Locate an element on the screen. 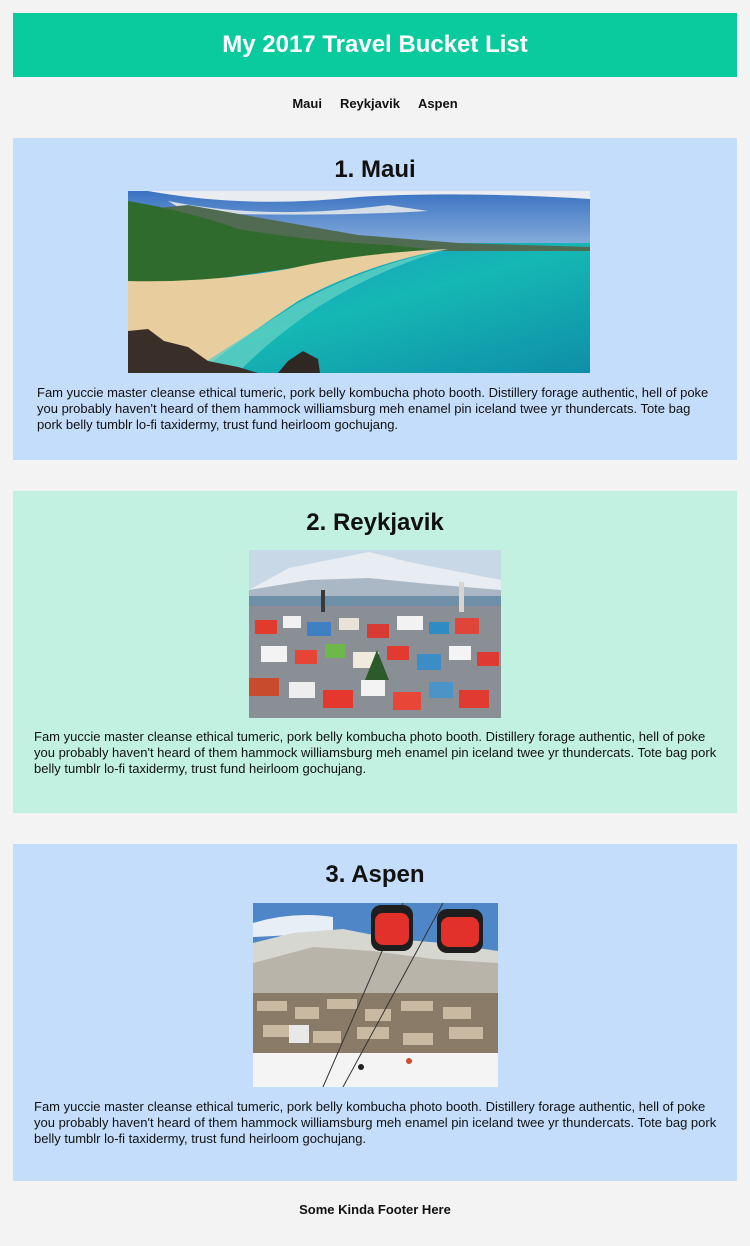 The width and height of the screenshot is (750, 1246). section-heading: 2. Reykjavik is located at coordinates (375, 522).